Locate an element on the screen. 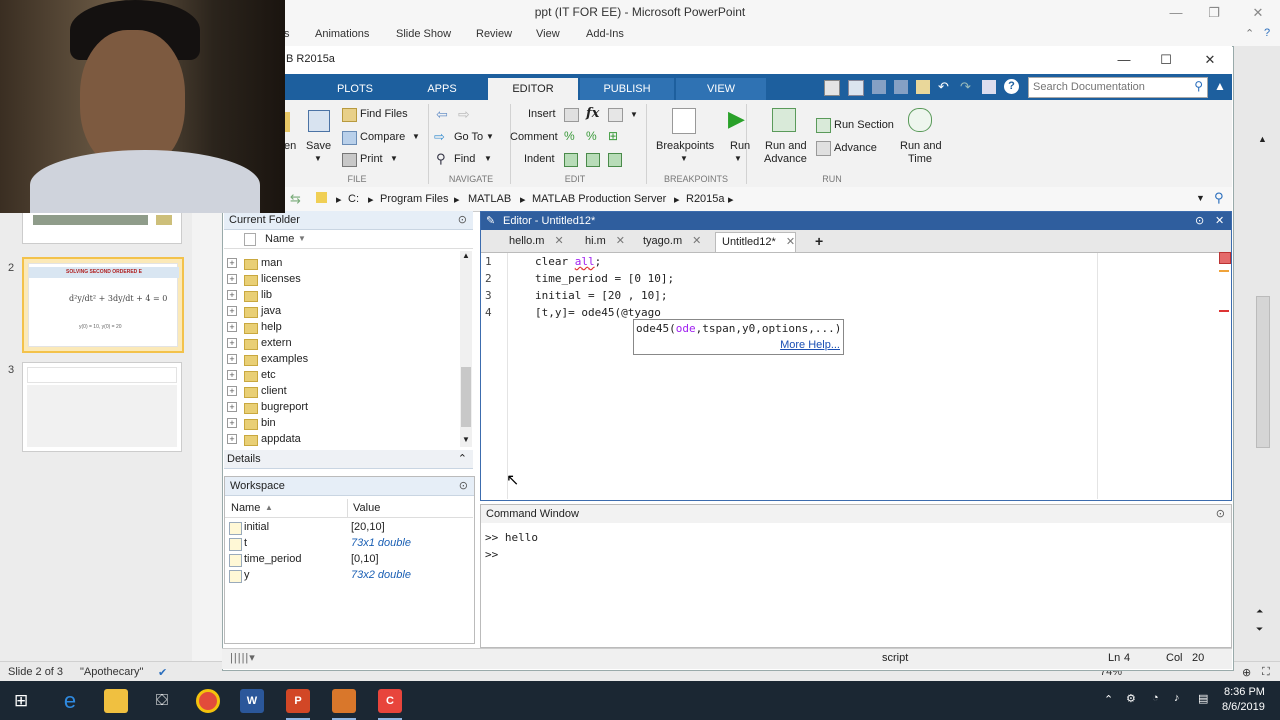 Image resolution: width=1280 pixels, height=720 pixels. redo-icon: ↷ is located at coordinates (965, 87).